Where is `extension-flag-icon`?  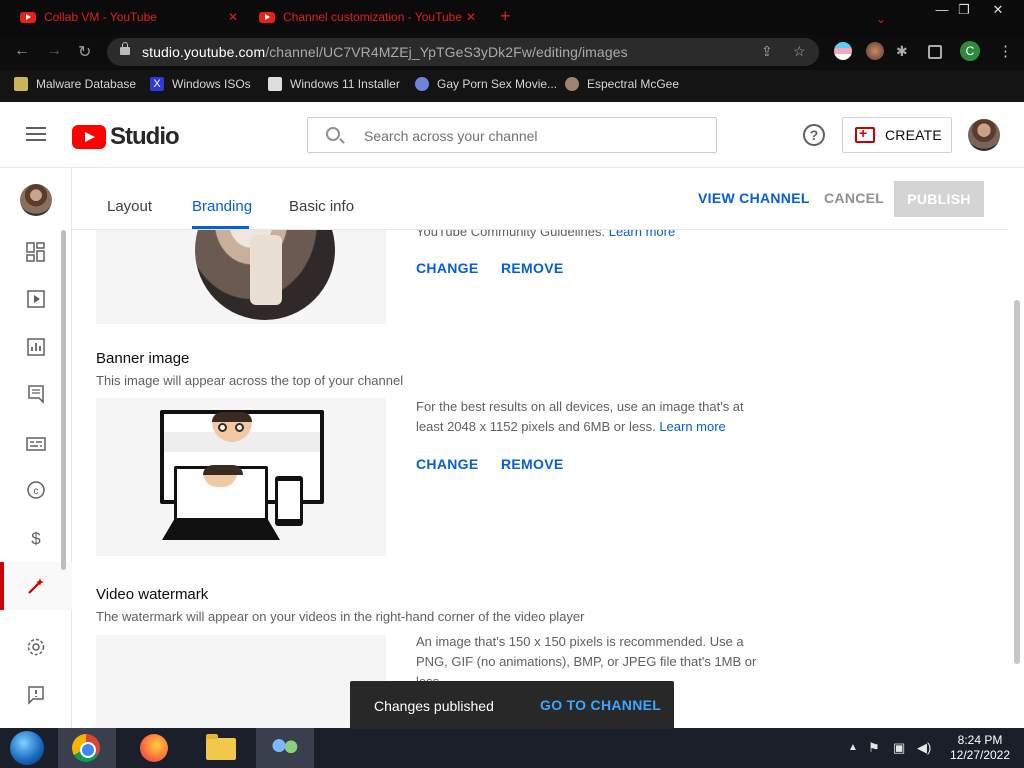 extension-flag-icon is located at coordinates (843, 51).